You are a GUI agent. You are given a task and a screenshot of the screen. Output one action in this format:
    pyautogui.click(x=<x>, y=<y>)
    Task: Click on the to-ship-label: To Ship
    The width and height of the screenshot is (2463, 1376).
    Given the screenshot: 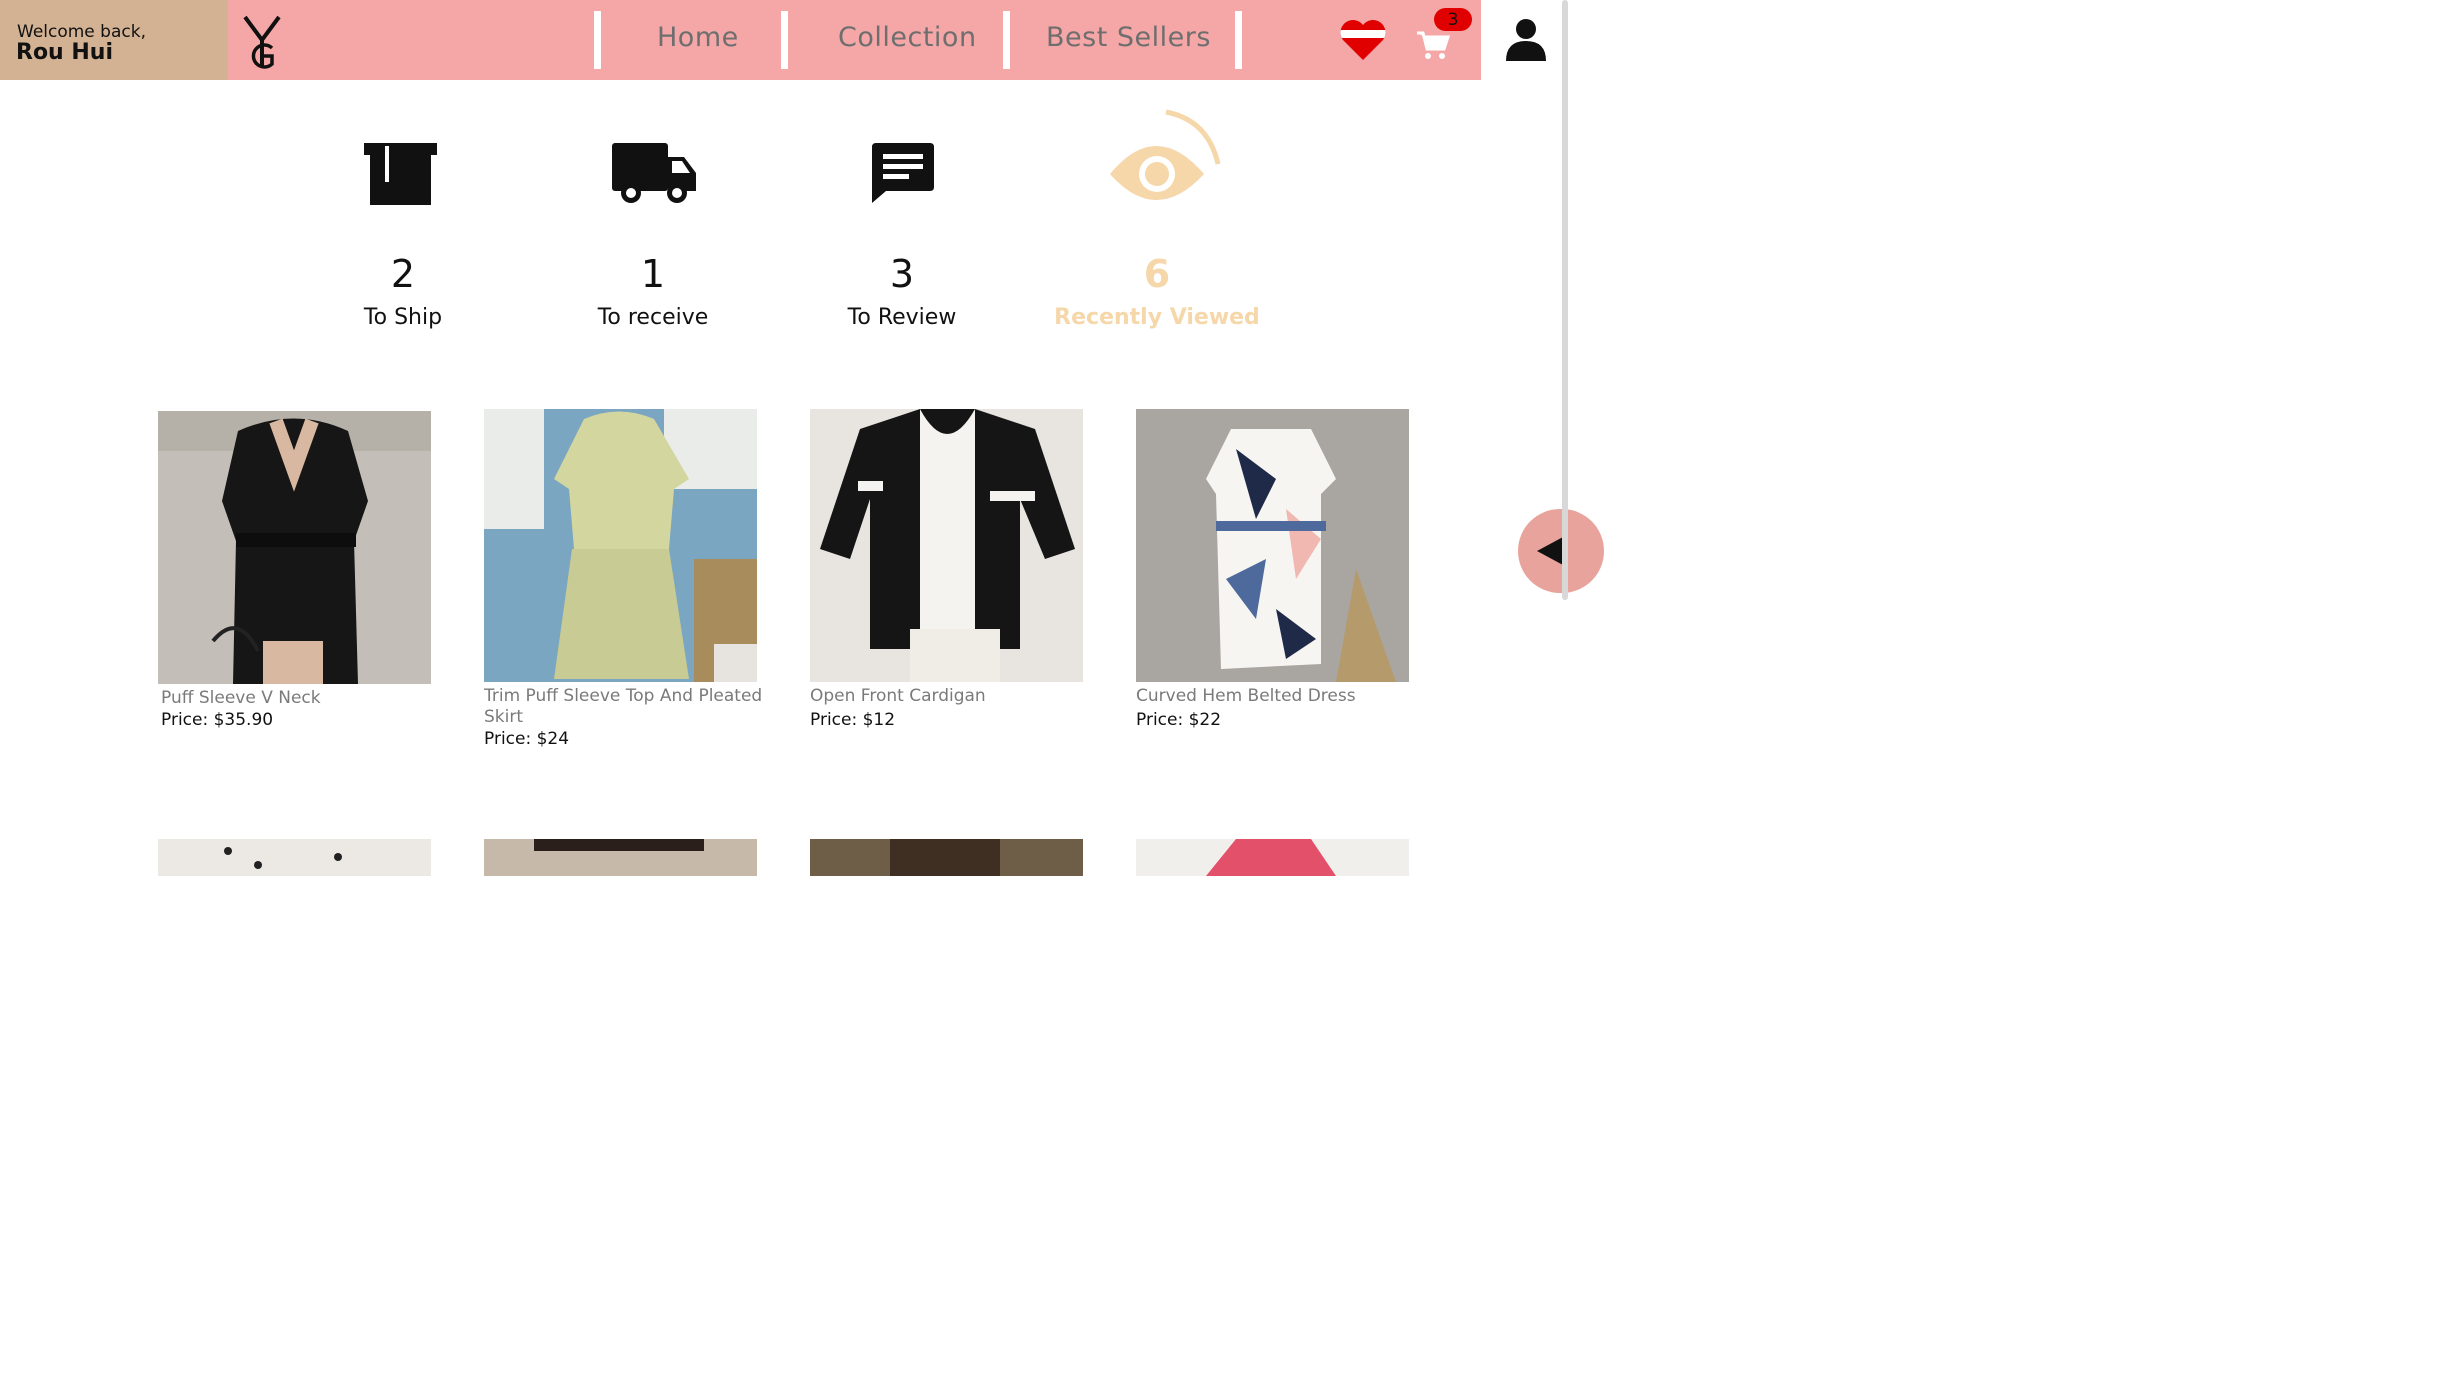 What is the action you would take?
    pyautogui.click(x=403, y=317)
    